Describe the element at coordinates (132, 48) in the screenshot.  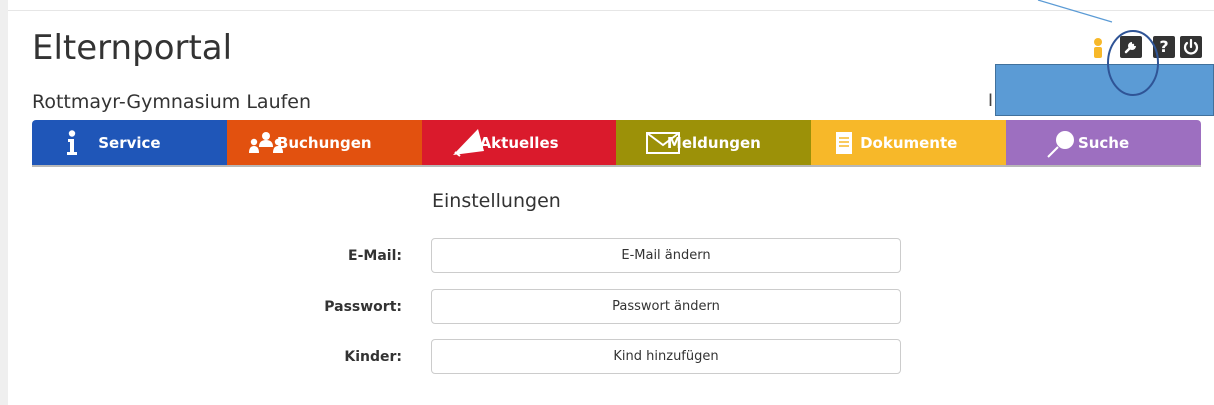
I see `page-title: Elternportal` at that location.